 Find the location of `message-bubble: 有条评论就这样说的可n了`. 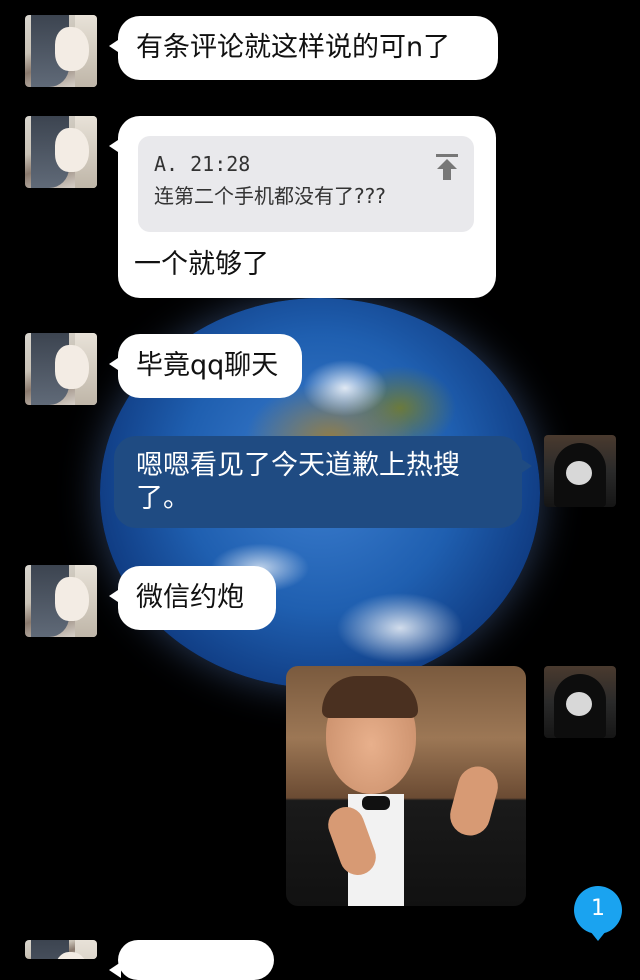

message-bubble: 有条评论就这样说的可n了 is located at coordinates (303, 48).